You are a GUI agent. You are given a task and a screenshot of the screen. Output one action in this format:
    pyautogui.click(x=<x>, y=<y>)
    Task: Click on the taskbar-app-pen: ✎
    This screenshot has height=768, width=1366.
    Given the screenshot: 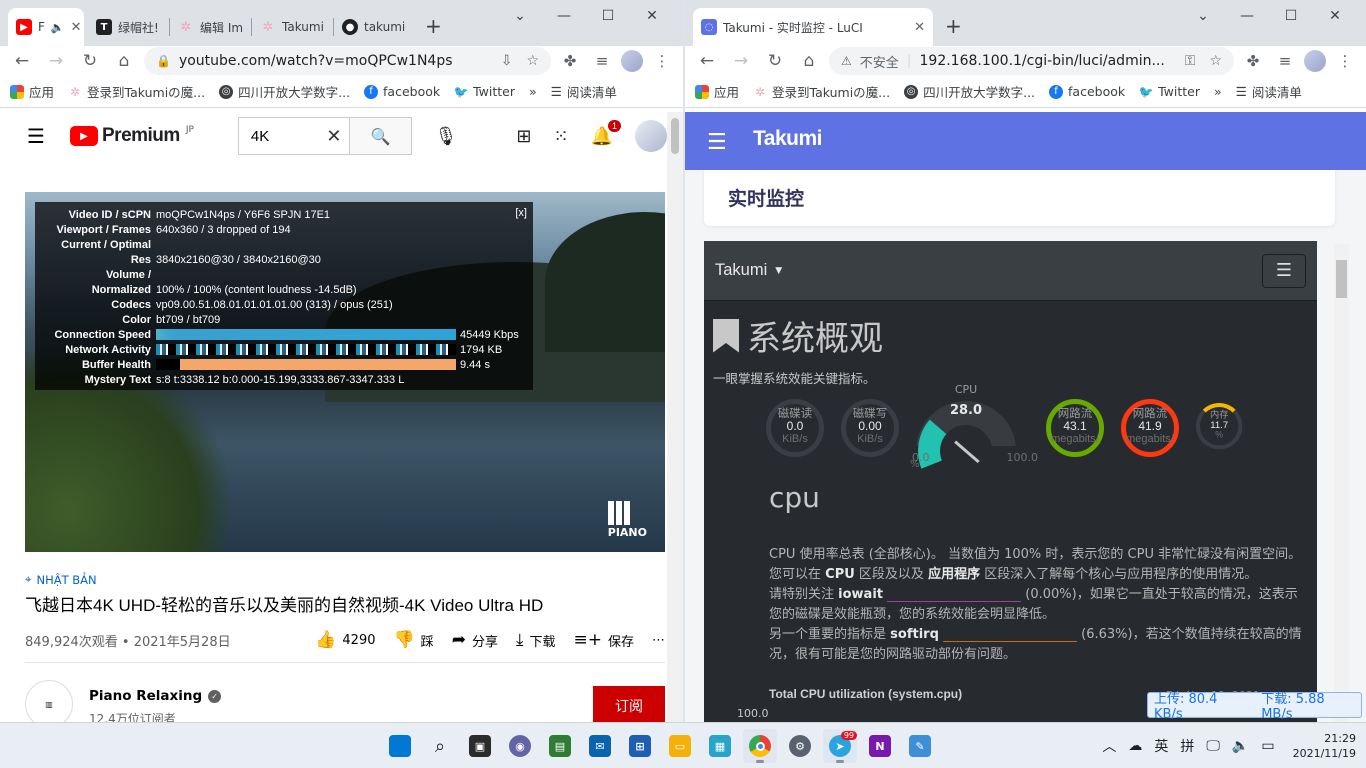 What is the action you would take?
    pyautogui.click(x=920, y=746)
    